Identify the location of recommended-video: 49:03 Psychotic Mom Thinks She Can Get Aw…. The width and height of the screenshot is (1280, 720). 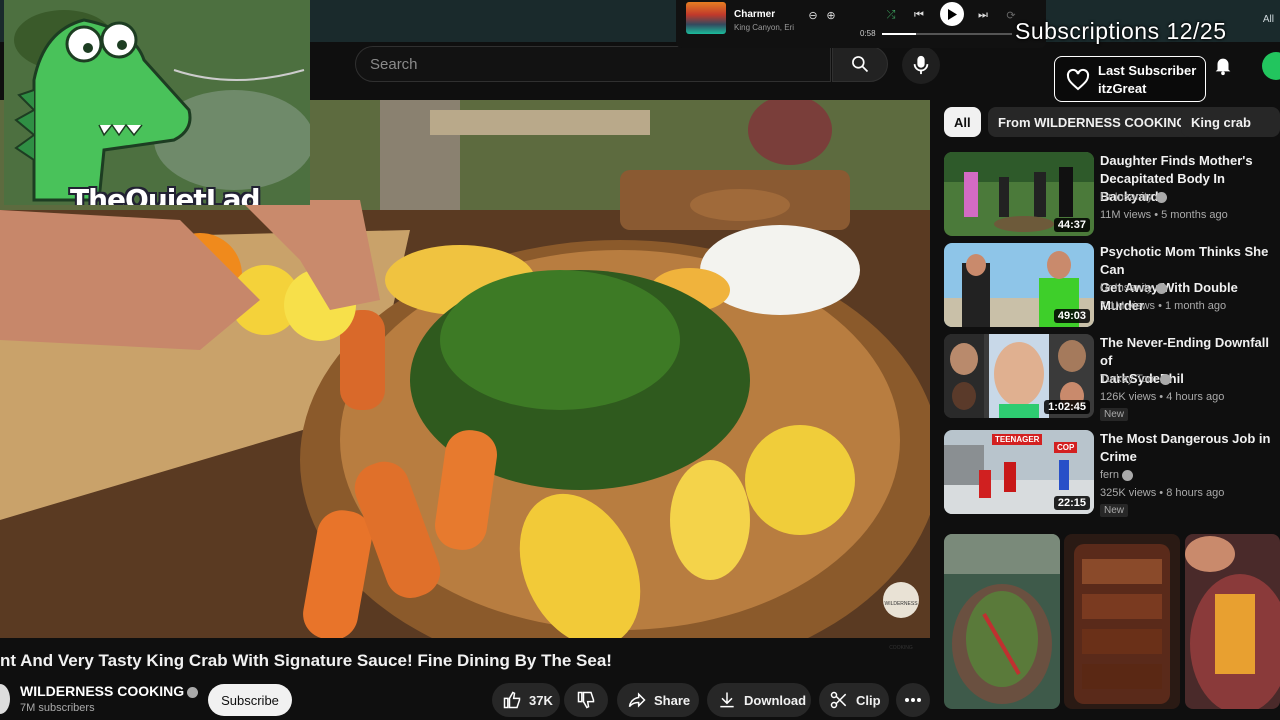
(1112, 286).